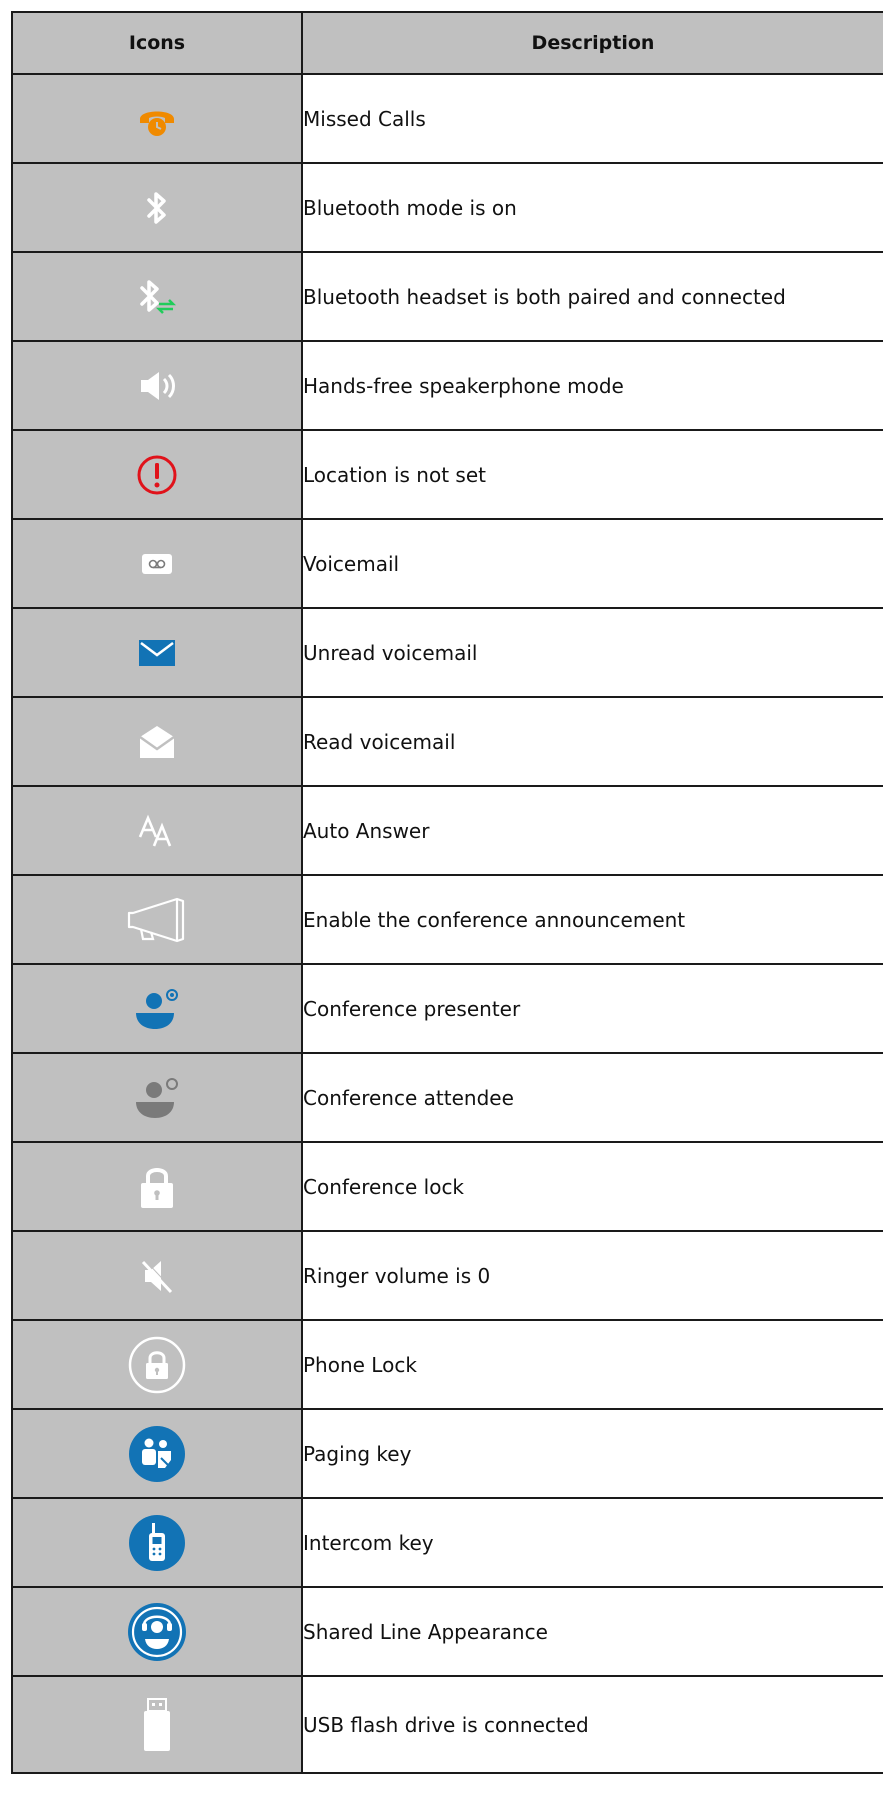 The height and width of the screenshot is (1798, 883). Describe the element at coordinates (157, 297) in the screenshot. I see `bluetooth-connected-icon` at that location.